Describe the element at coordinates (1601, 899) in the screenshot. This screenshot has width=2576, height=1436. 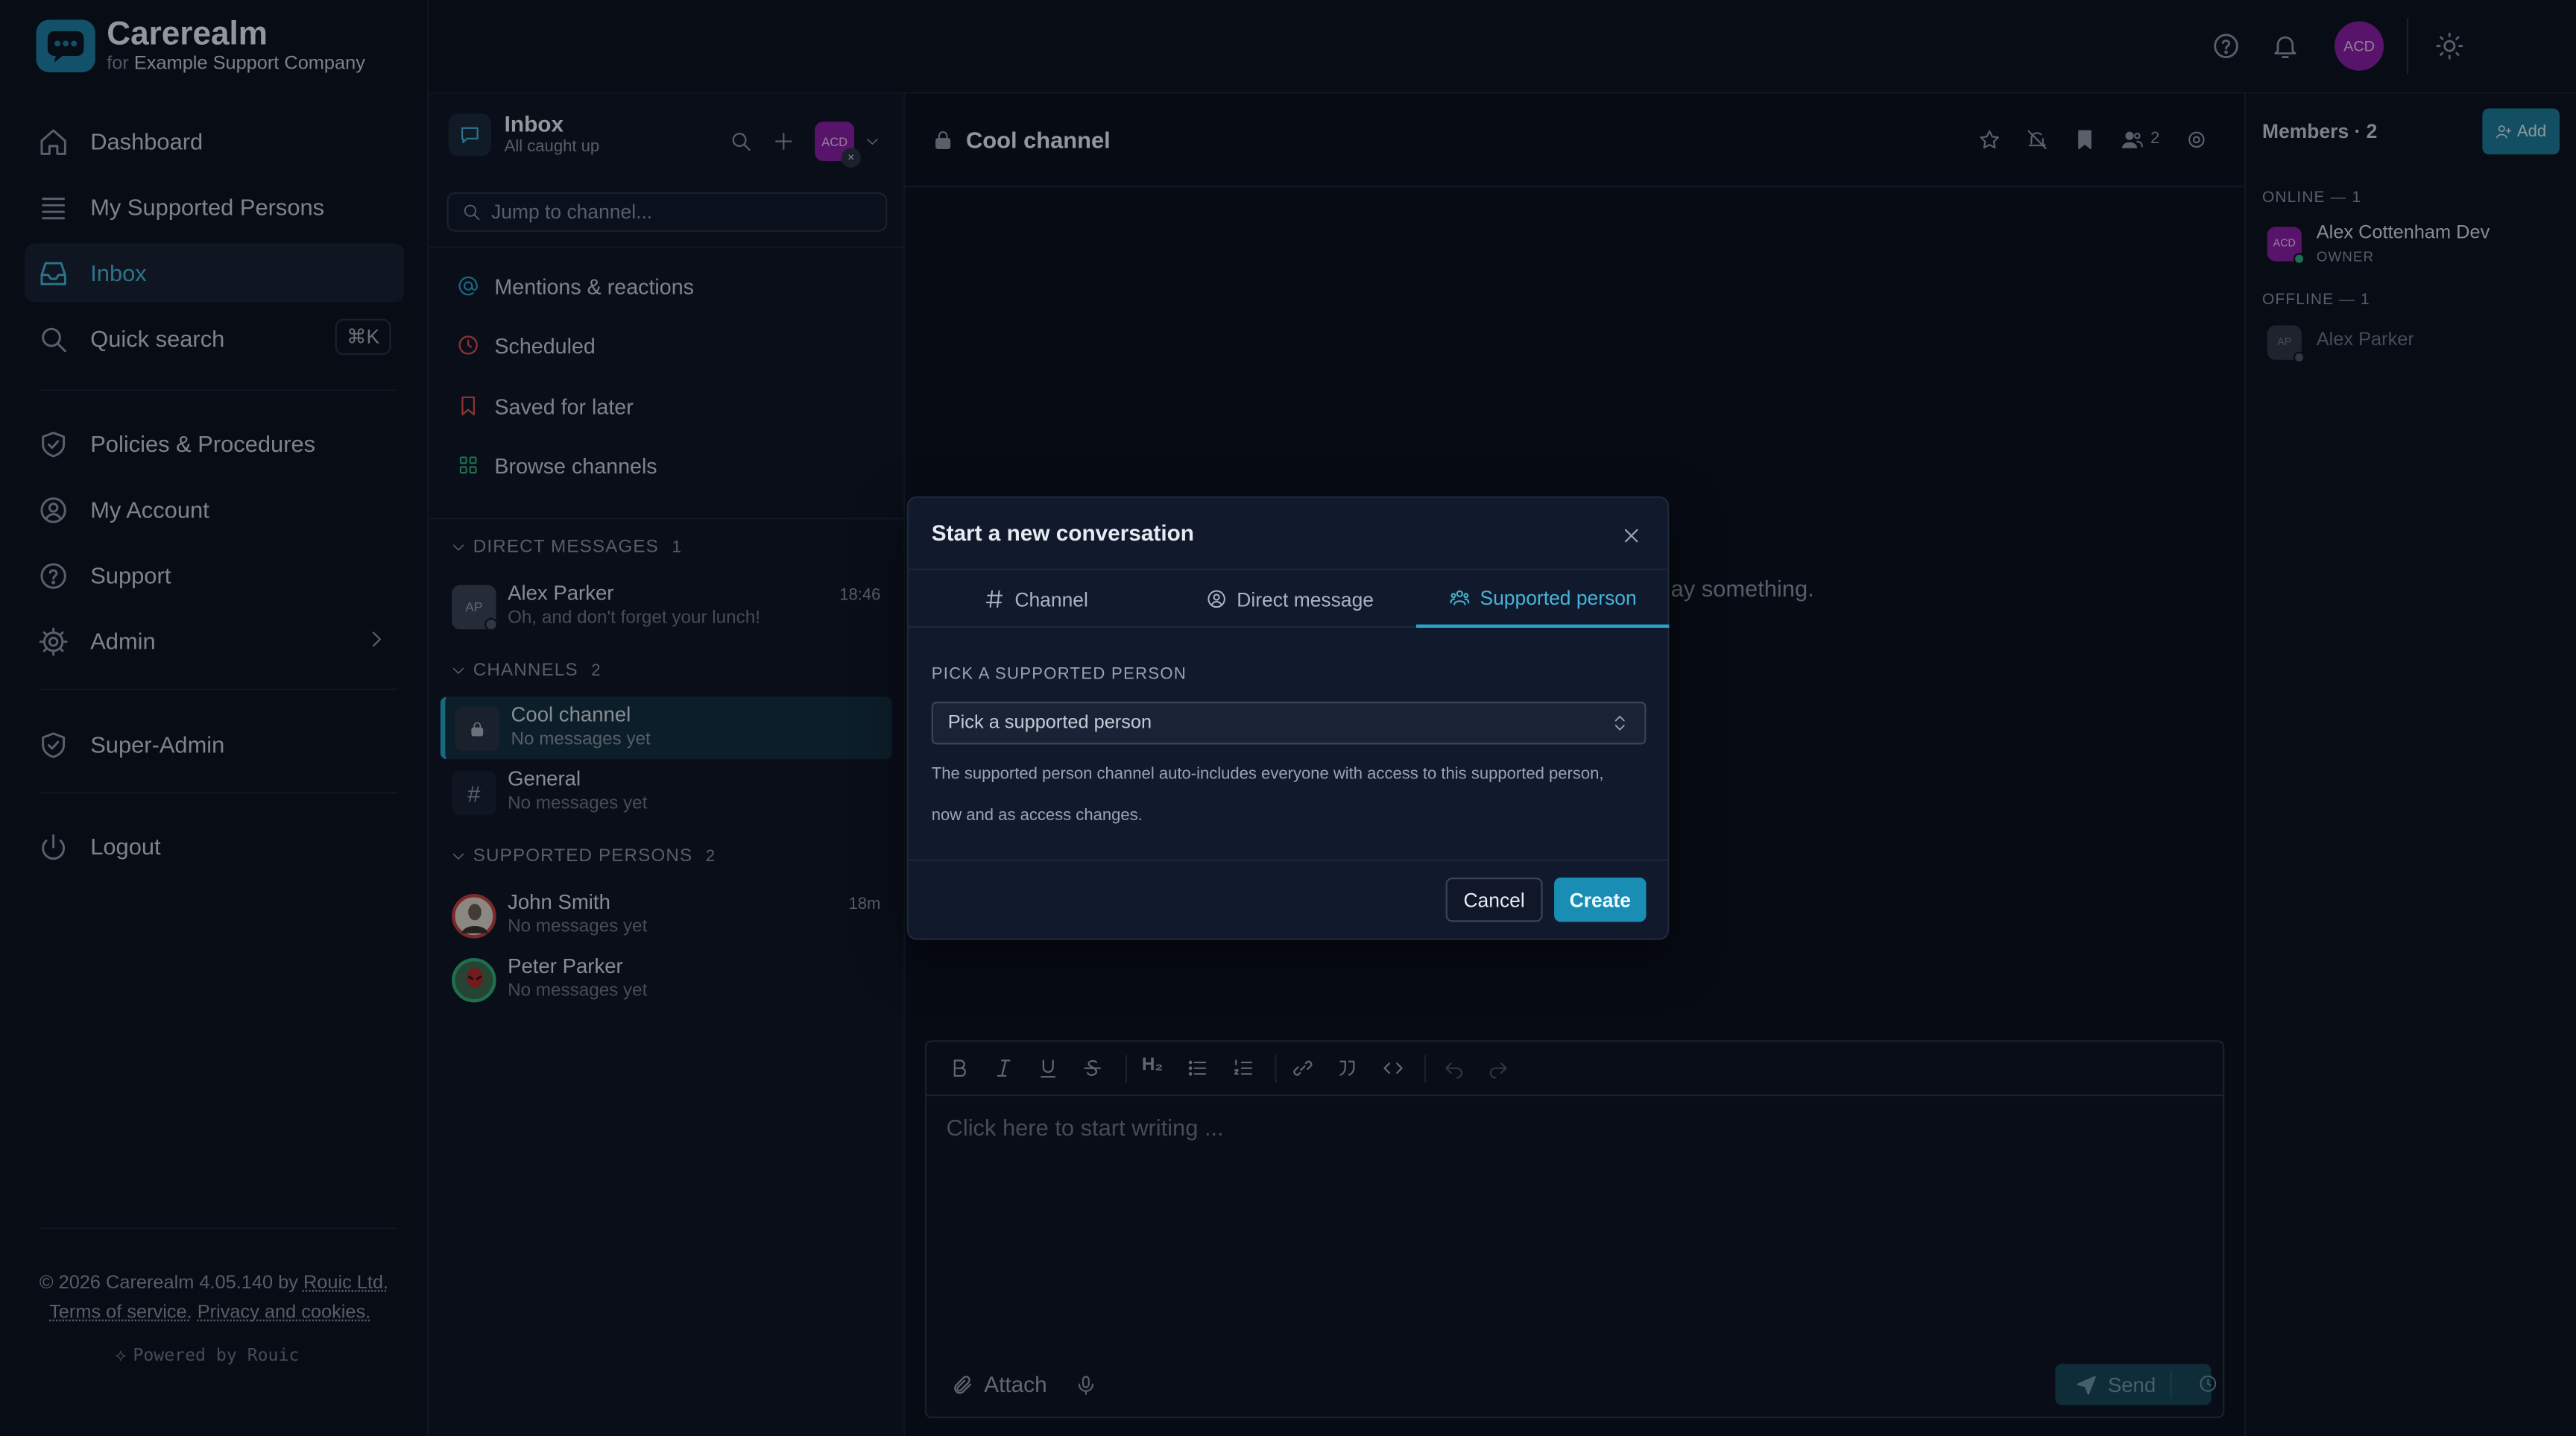
I see `create-button: Create` at that location.